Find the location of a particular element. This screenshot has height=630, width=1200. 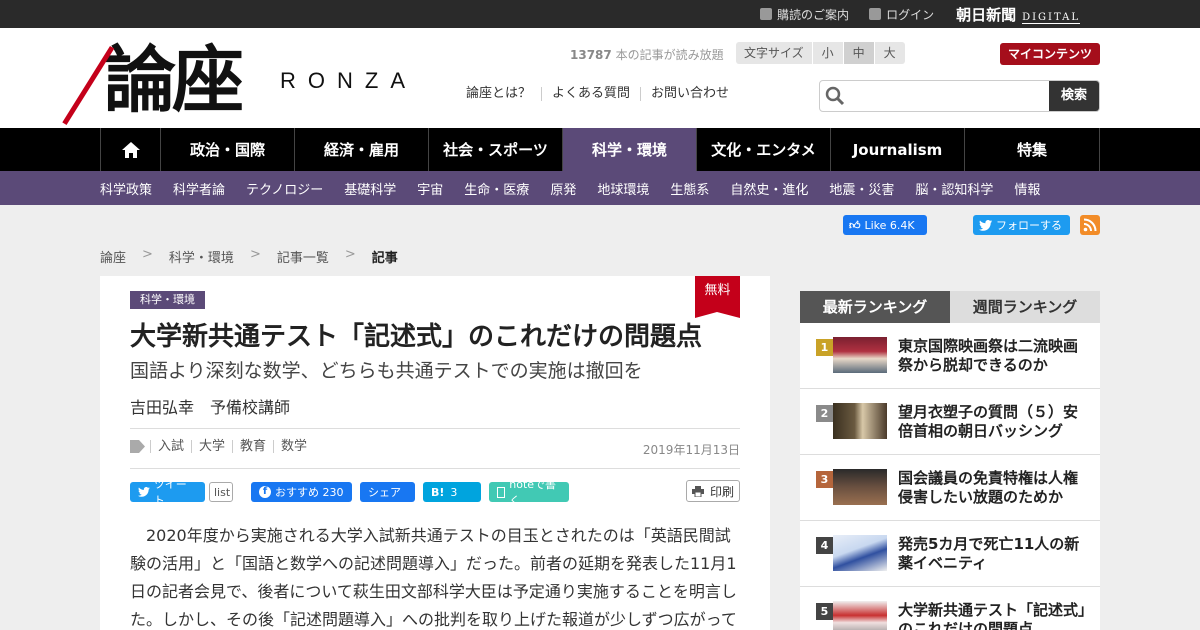

hatena-bookmark-button: B! 3 is located at coordinates (452, 492).